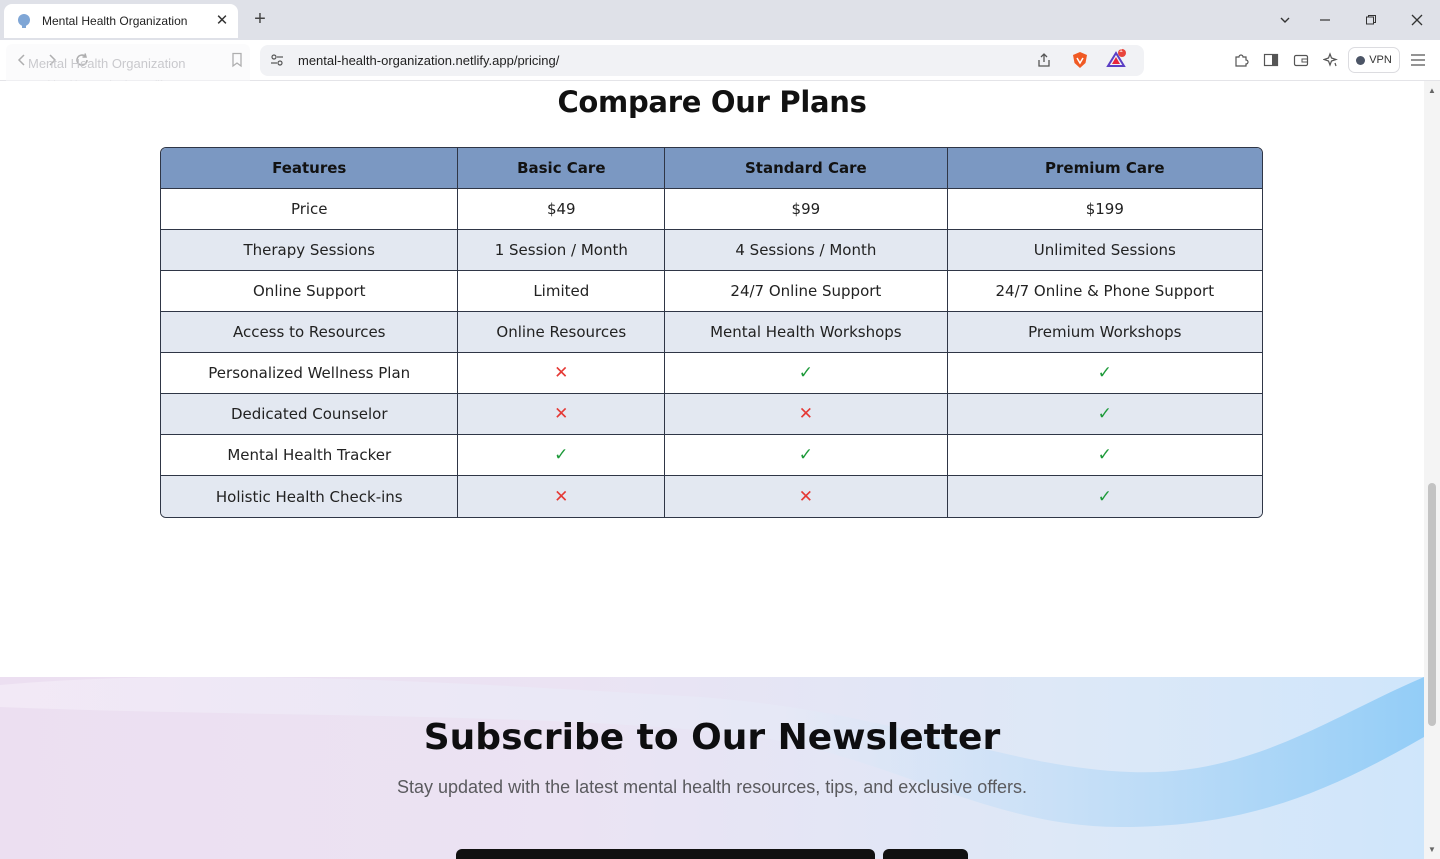 The image size is (1440, 859). What do you see at coordinates (1121, 50) in the screenshot?
I see `notification-badge: 1` at bounding box center [1121, 50].